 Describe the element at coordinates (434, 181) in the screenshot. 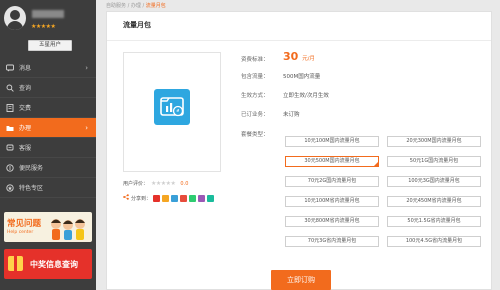

I see `package-option: 100元3G国内流量月包` at that location.